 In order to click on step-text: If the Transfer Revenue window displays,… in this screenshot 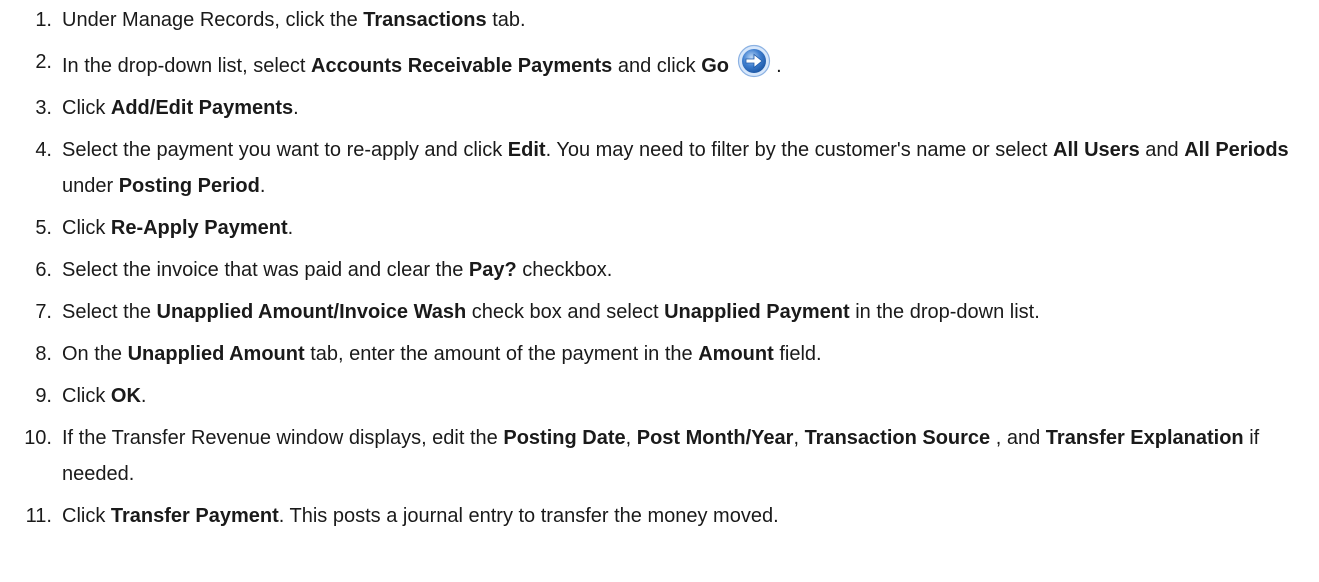, I will do `click(661, 456)`.